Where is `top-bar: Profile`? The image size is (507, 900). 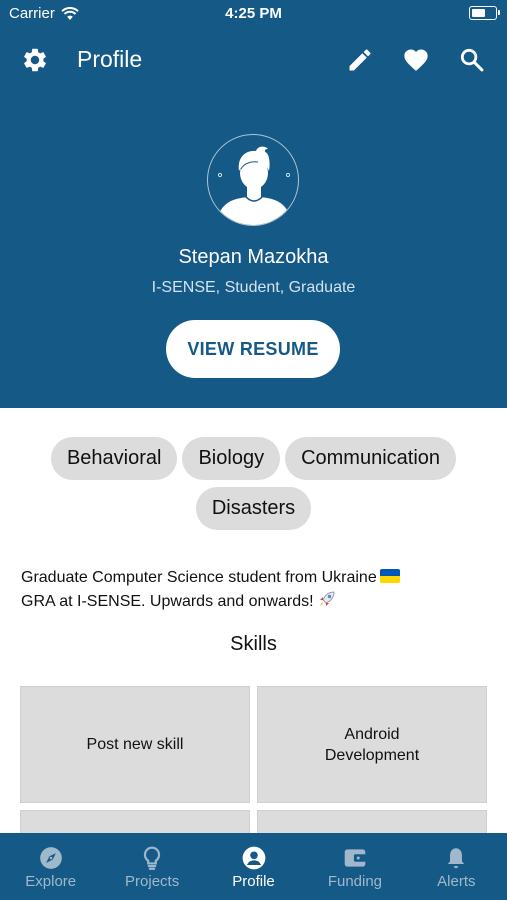 top-bar: Profile is located at coordinates (253, 60).